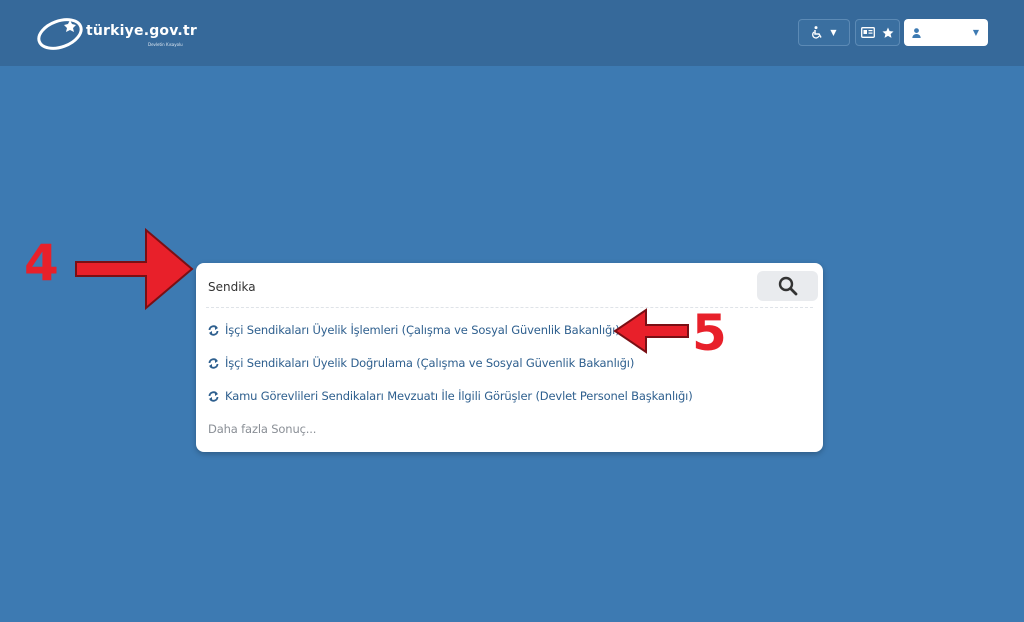  What do you see at coordinates (478, 287) in the screenshot?
I see `search-input` at bounding box center [478, 287].